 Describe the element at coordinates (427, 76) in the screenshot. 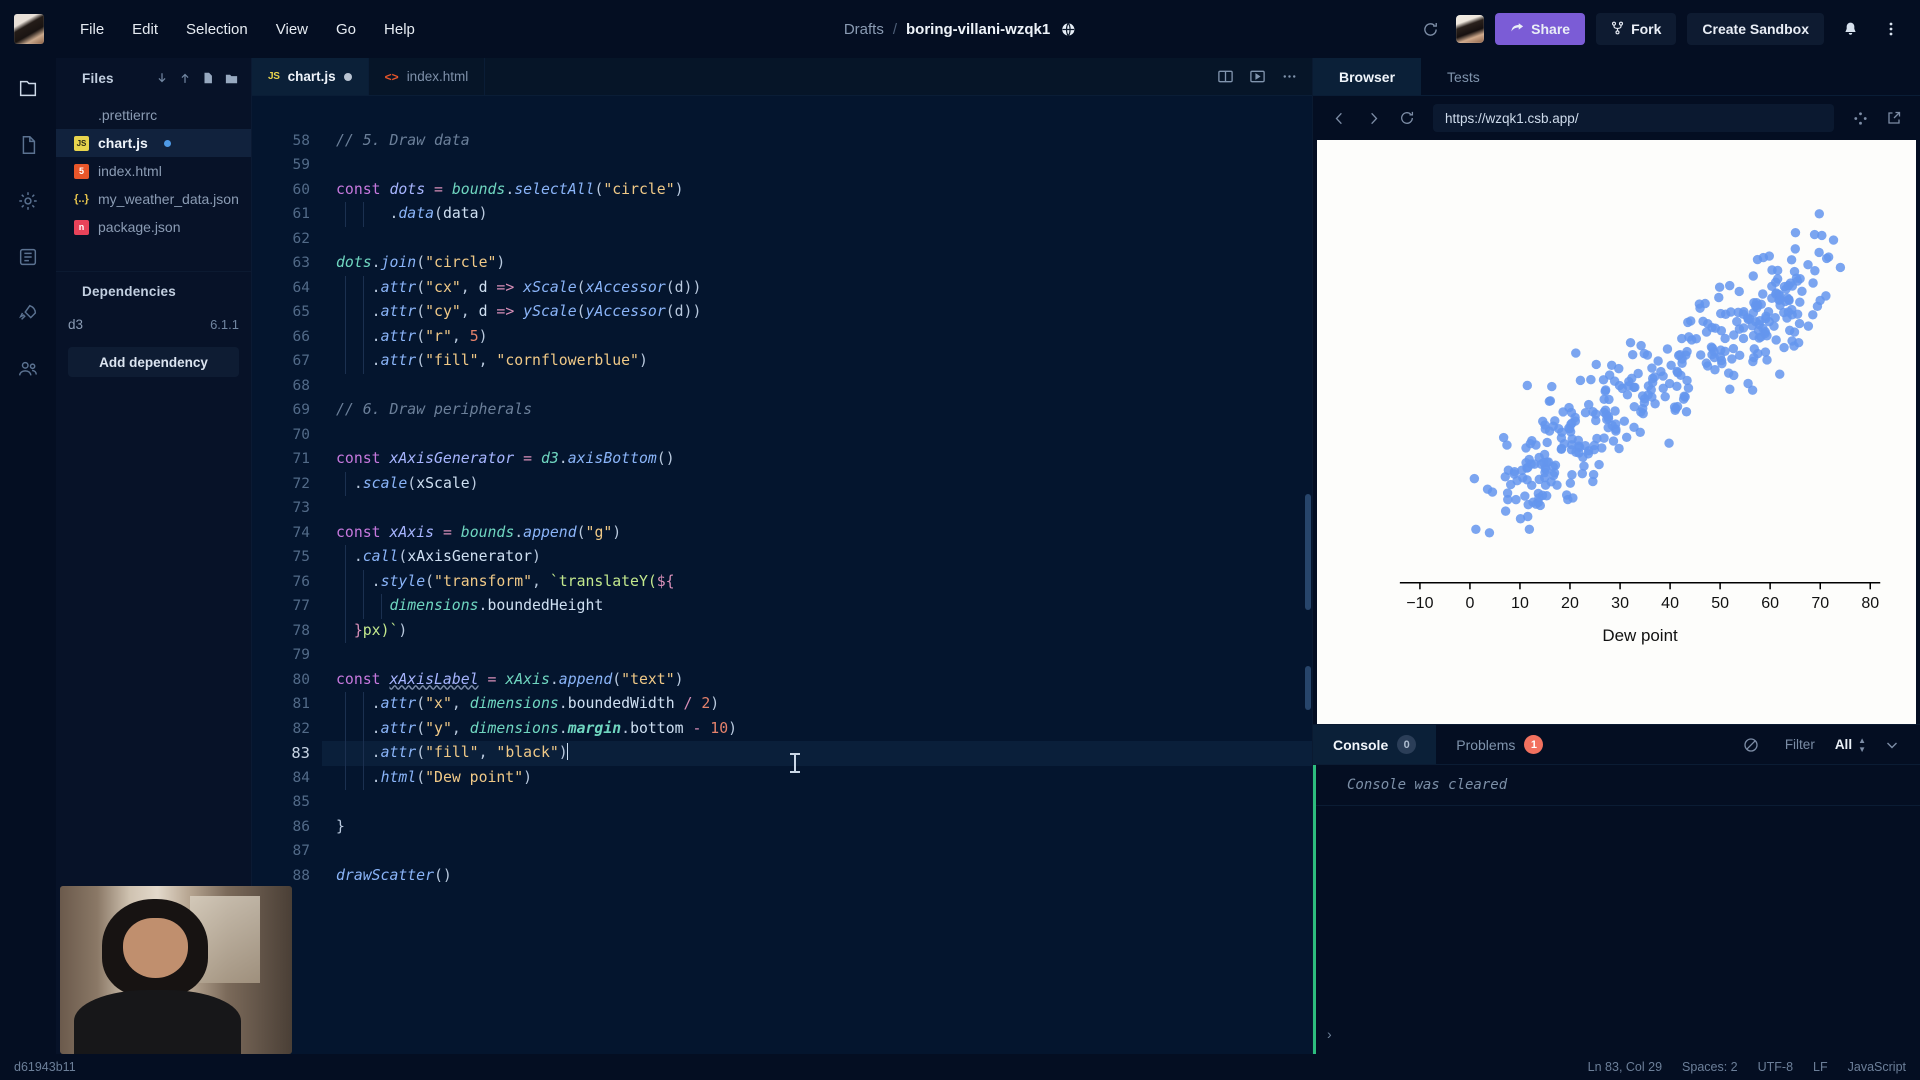

I see `tab-index-html: <> index.html` at that location.